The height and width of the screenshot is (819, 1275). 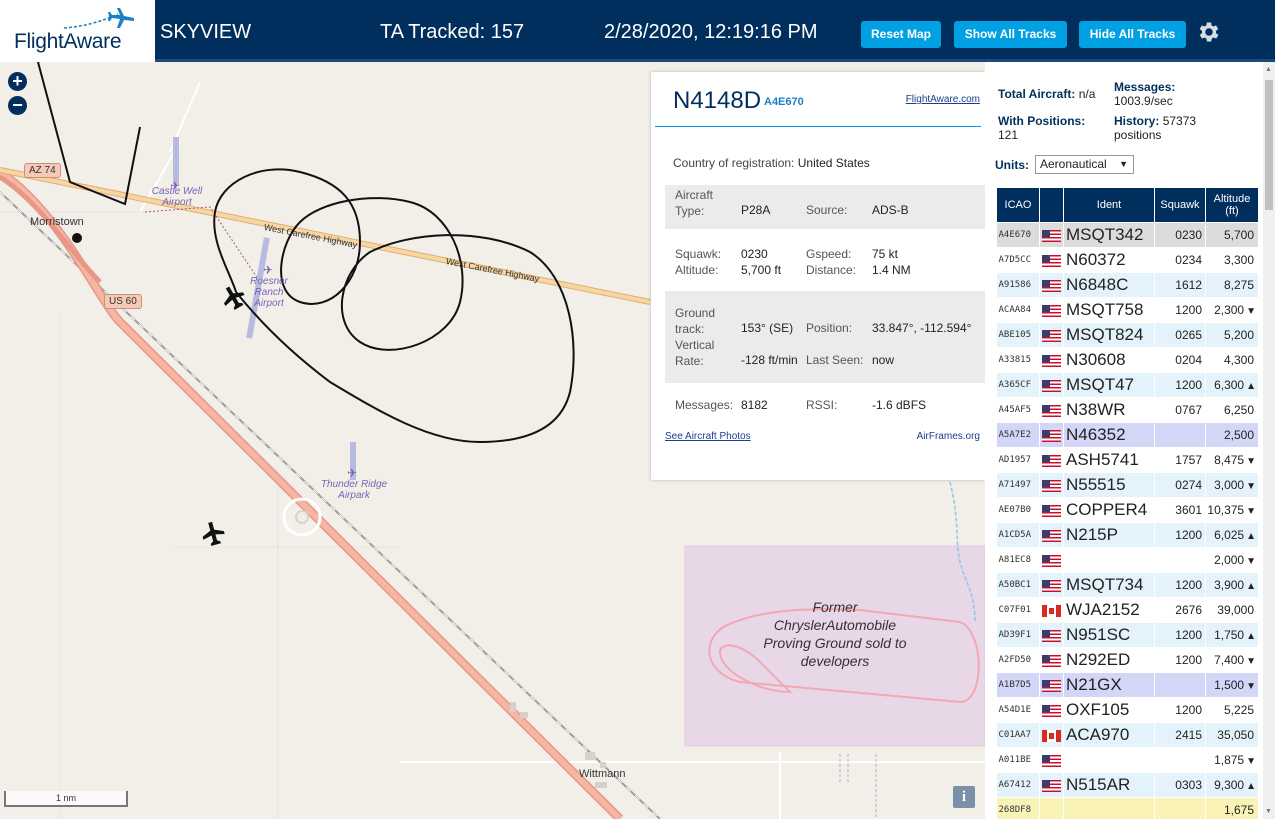 What do you see at coordinates (1232, 585) in the screenshot?
I see `cell-altitude: 3,900 ▲` at bounding box center [1232, 585].